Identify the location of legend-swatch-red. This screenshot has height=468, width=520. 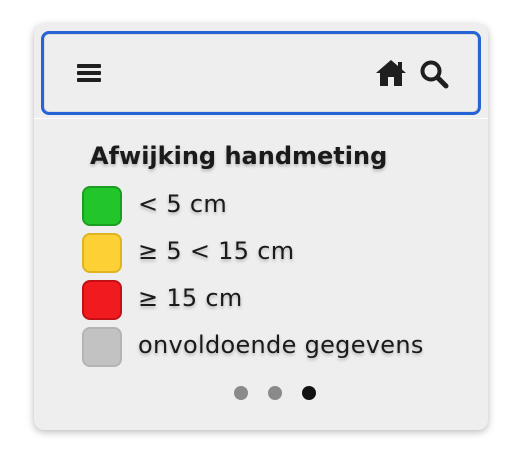
(102, 300).